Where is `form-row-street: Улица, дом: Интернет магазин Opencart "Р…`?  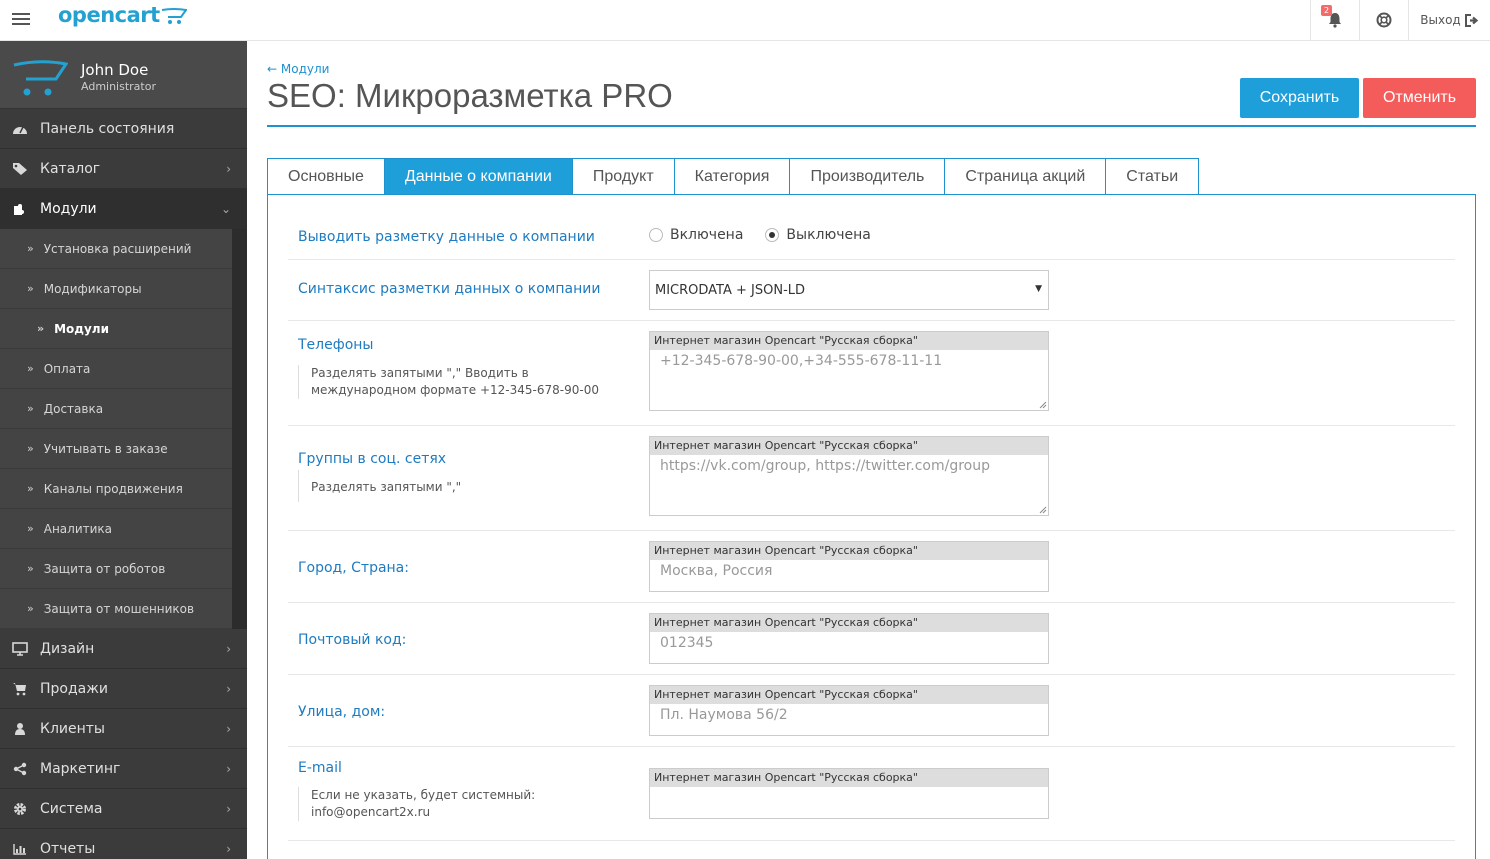 form-row-street: Улица, дом: Интернет магазин Opencart "Р… is located at coordinates (871, 711).